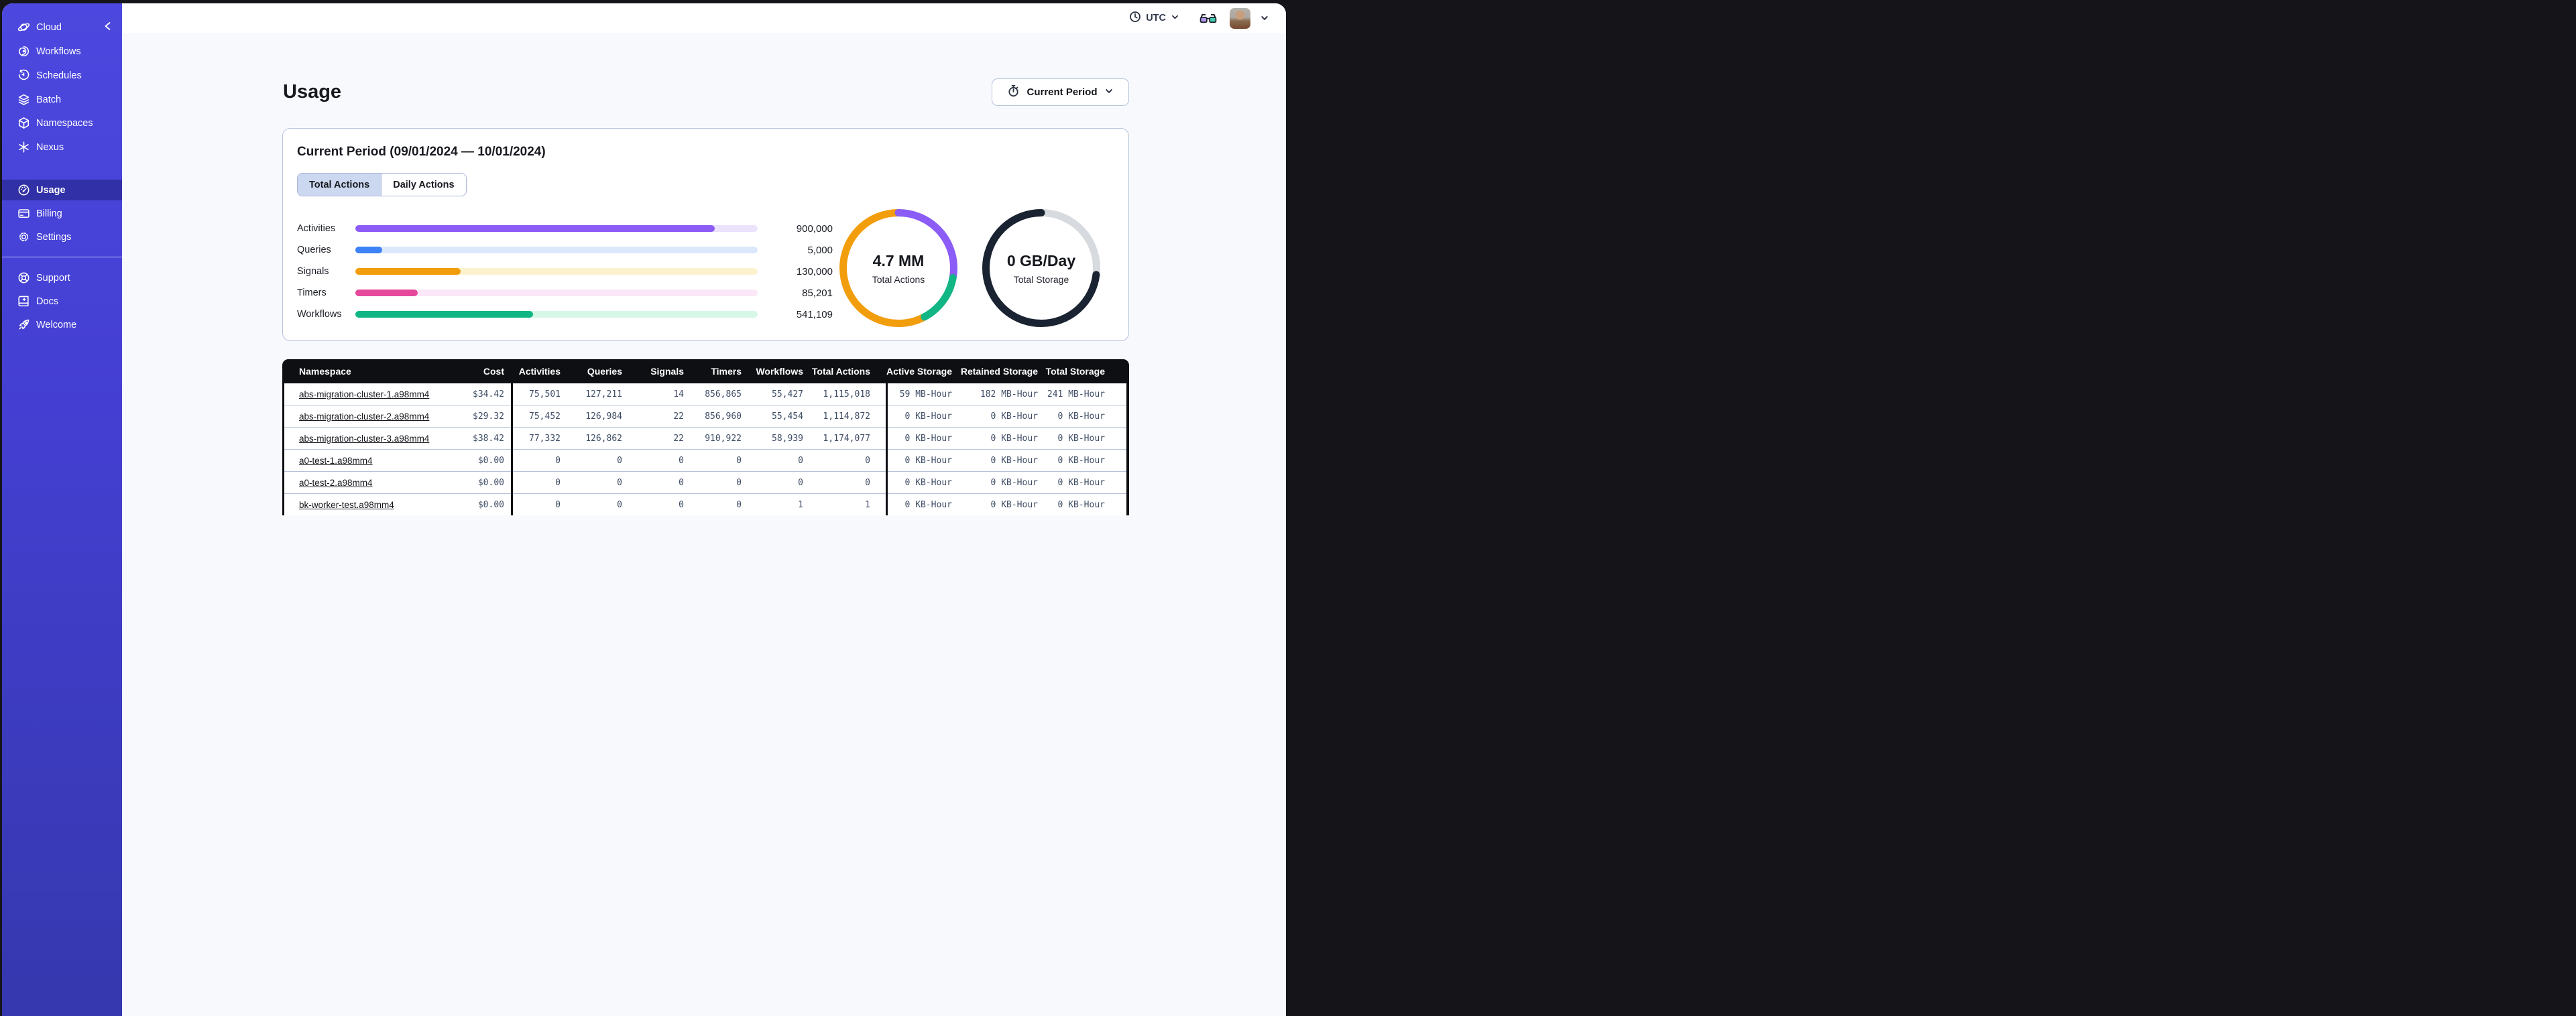 This screenshot has height=1016, width=2576. I want to click on column-header-queries: Queries, so click(604, 371).